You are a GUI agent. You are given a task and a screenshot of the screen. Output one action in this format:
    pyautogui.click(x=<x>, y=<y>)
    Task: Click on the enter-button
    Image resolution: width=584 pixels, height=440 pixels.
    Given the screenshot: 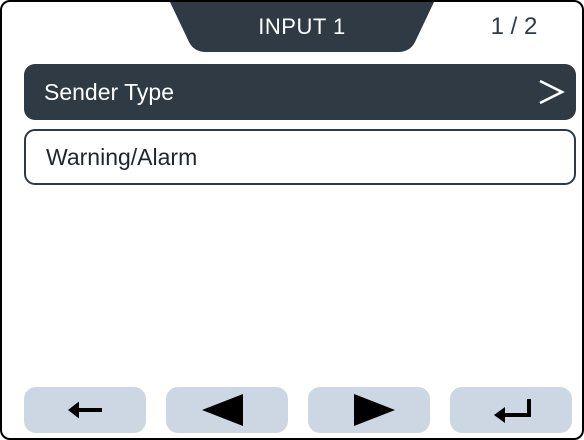 What is the action you would take?
    pyautogui.click(x=511, y=410)
    